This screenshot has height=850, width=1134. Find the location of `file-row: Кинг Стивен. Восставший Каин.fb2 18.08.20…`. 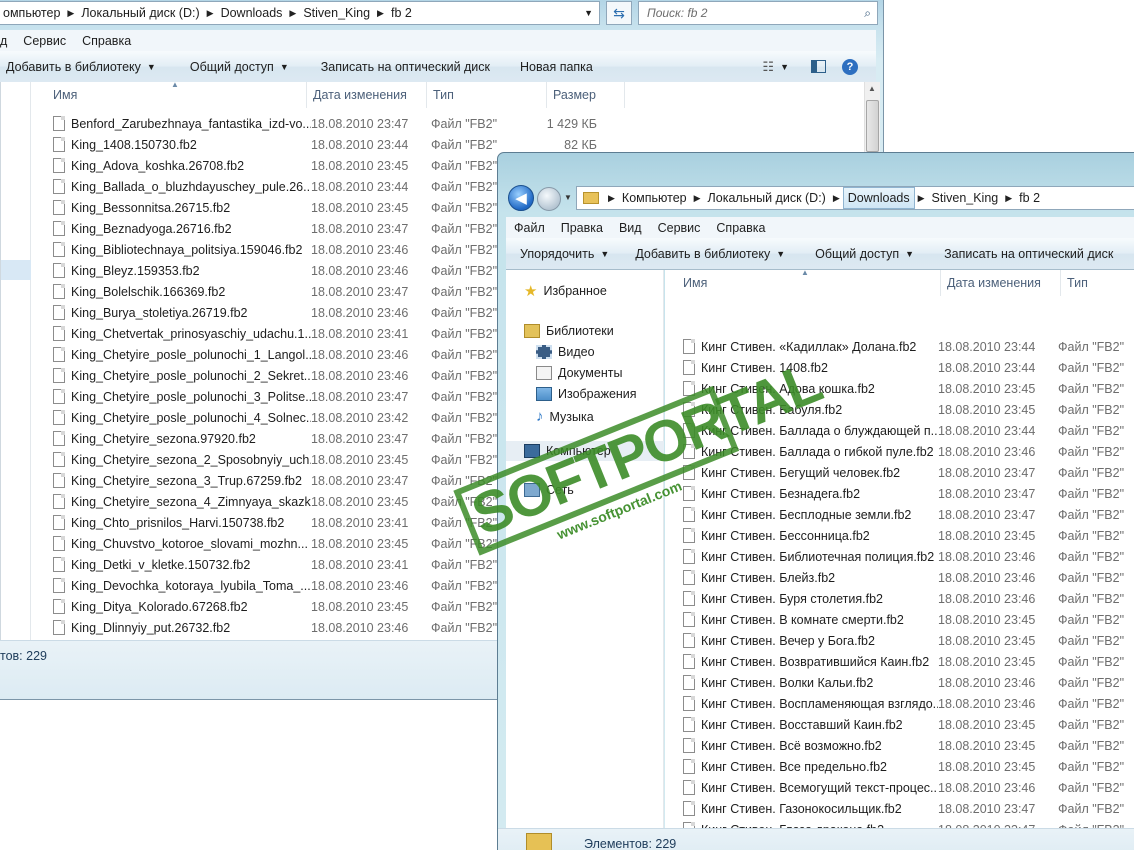

file-row: Кинг Стивен. Восставший Каин.fb2 18.08.20… is located at coordinates (905, 724).